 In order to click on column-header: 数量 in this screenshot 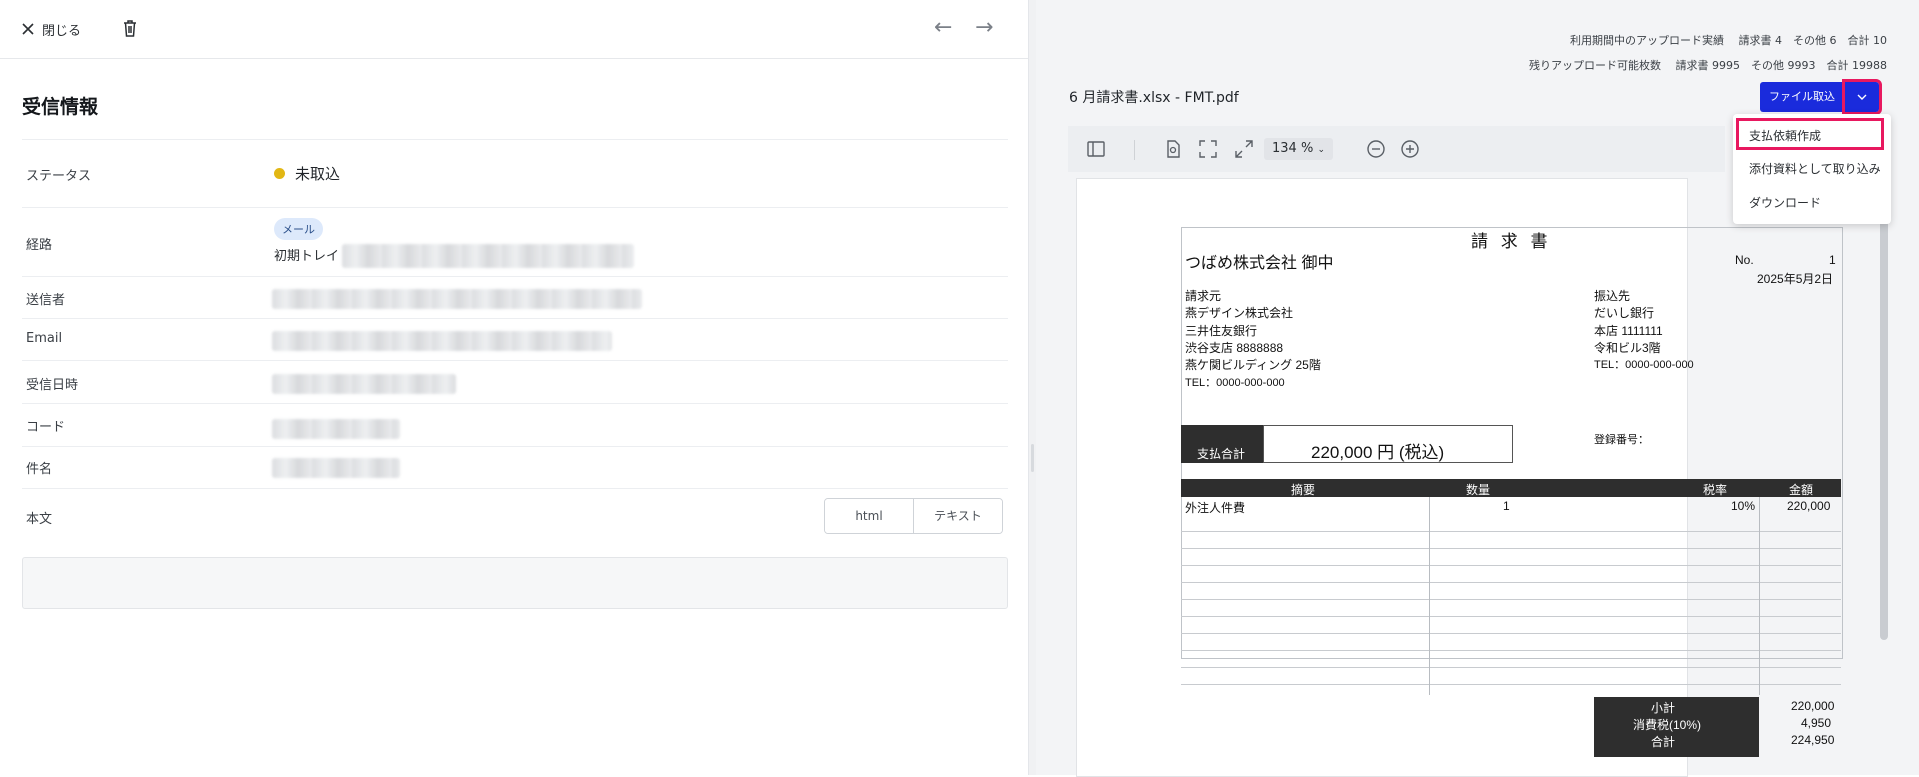, I will do `click(1478, 490)`.